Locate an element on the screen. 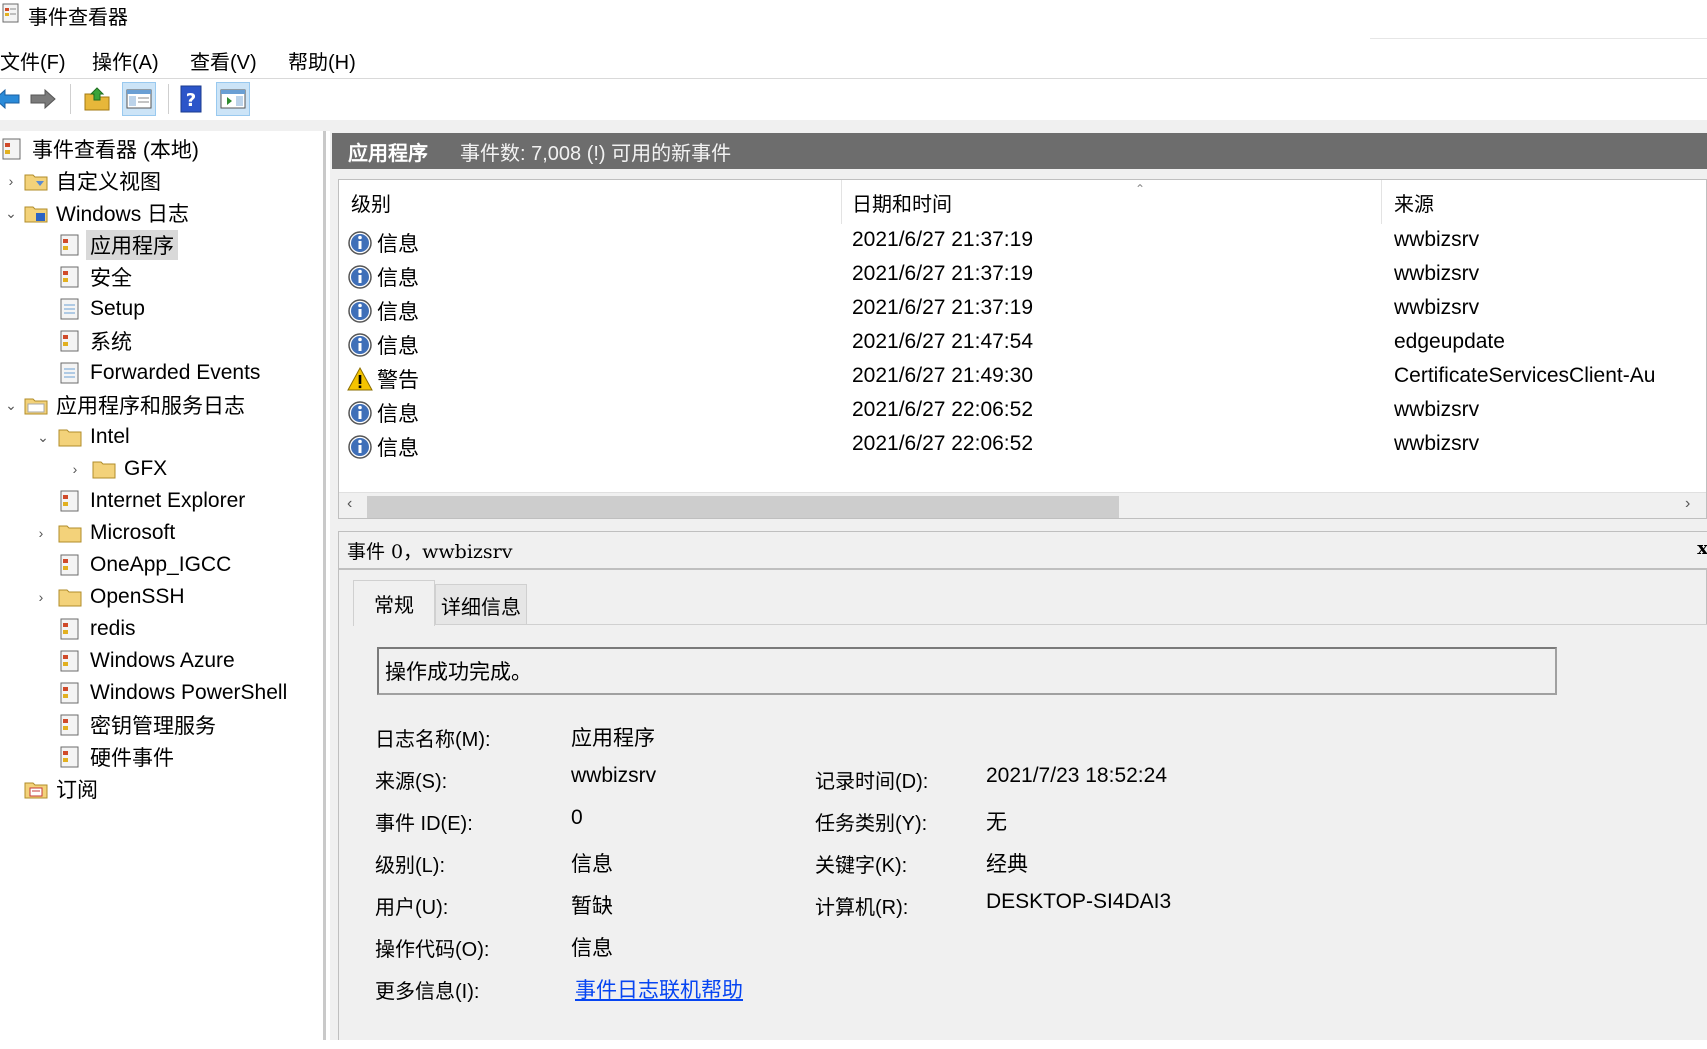  table-row: 信息 2021/6/27 21:47:54 edgeupdate is located at coordinates (1022, 344).